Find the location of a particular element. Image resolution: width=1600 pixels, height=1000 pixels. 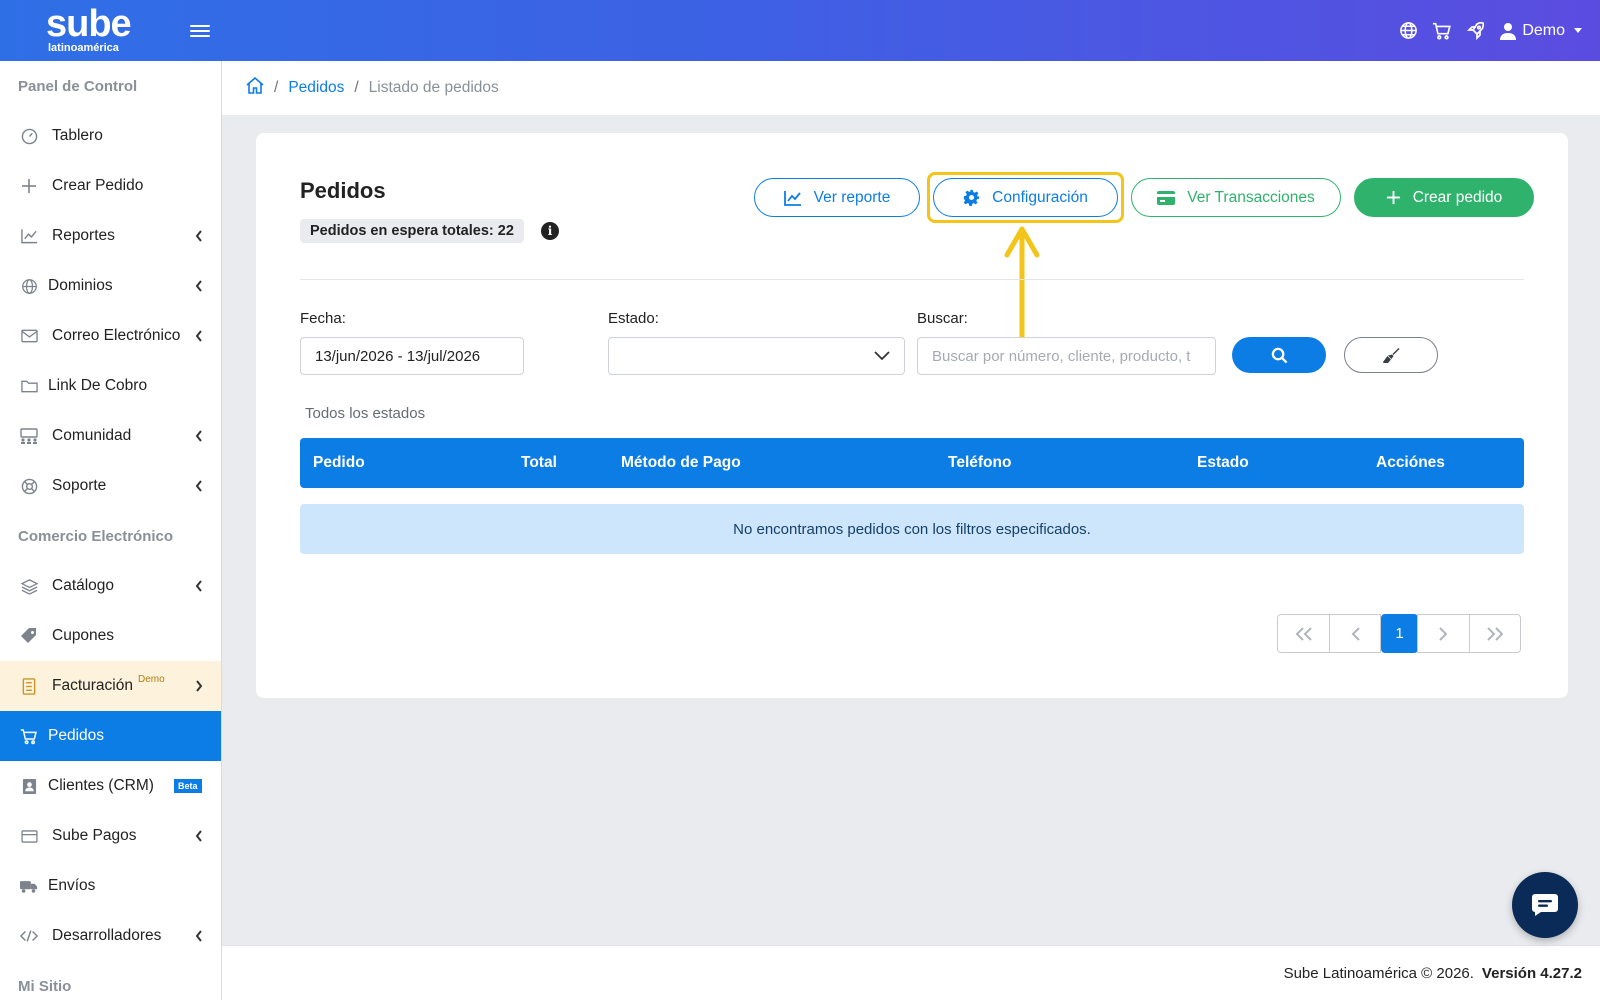

pending-orders-badge: Pedidos en espera totales: 22 is located at coordinates (412, 231).